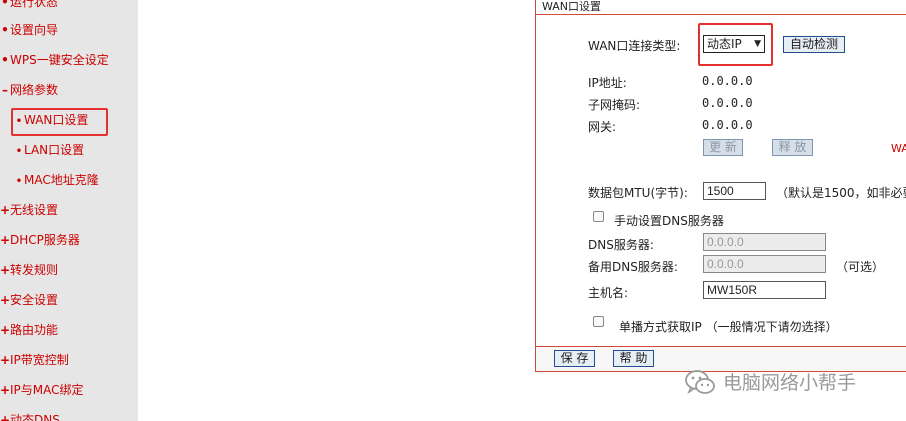 This screenshot has width=906, height=421. What do you see at coordinates (814, 44) in the screenshot?
I see `auto-detect-button: 自动检测` at bounding box center [814, 44].